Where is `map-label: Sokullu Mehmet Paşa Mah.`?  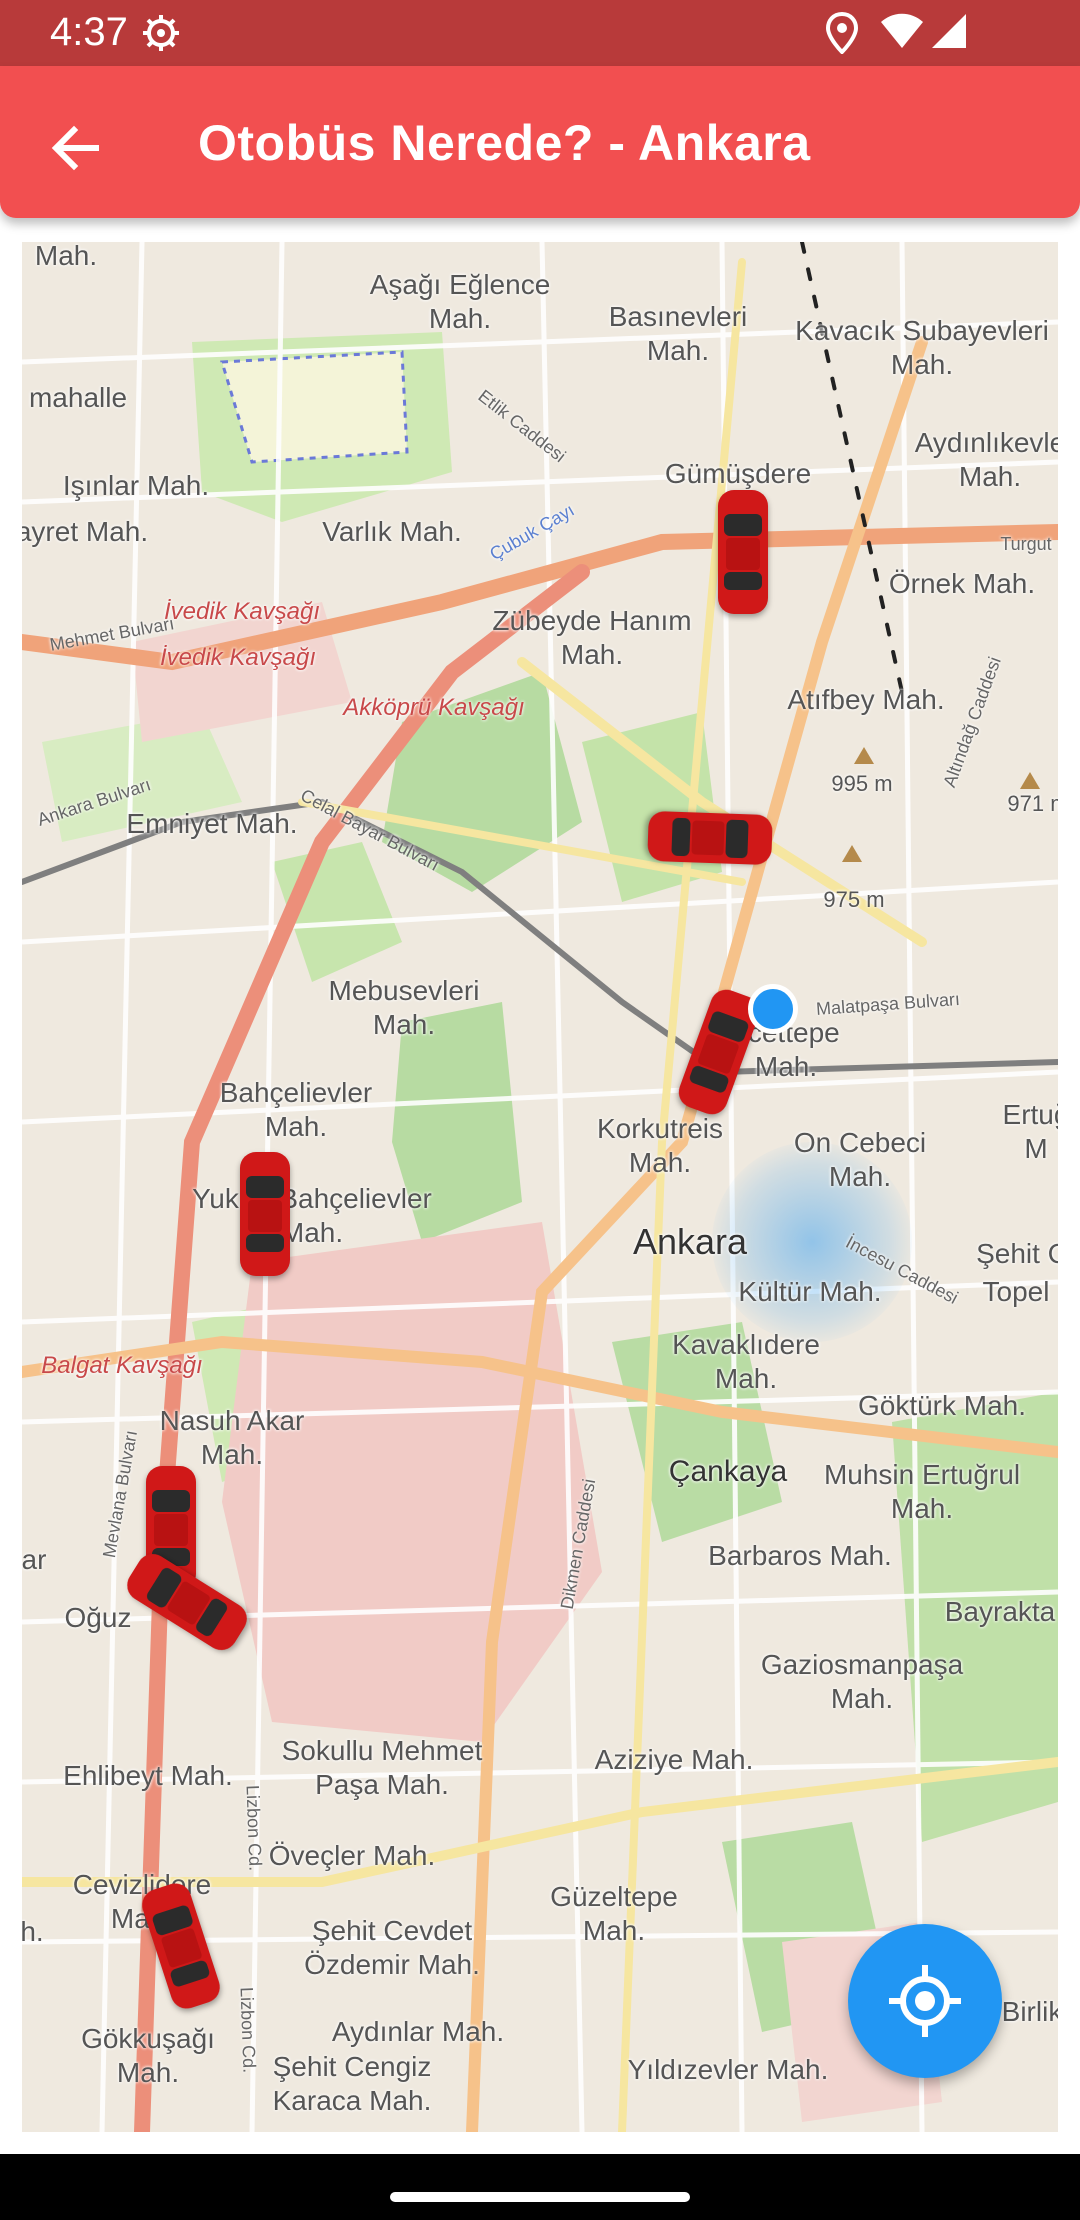
map-label: Sokullu Mehmet Paşa Mah. is located at coordinates (382, 1767).